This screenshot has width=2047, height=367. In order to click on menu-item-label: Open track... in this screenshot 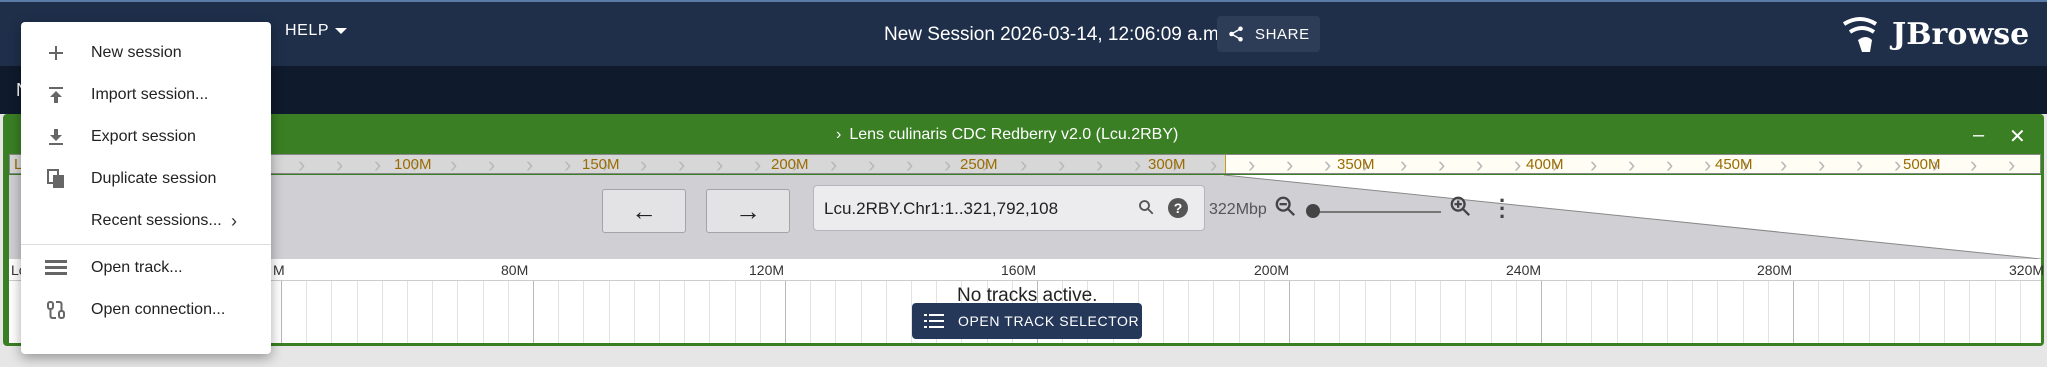, I will do `click(137, 267)`.